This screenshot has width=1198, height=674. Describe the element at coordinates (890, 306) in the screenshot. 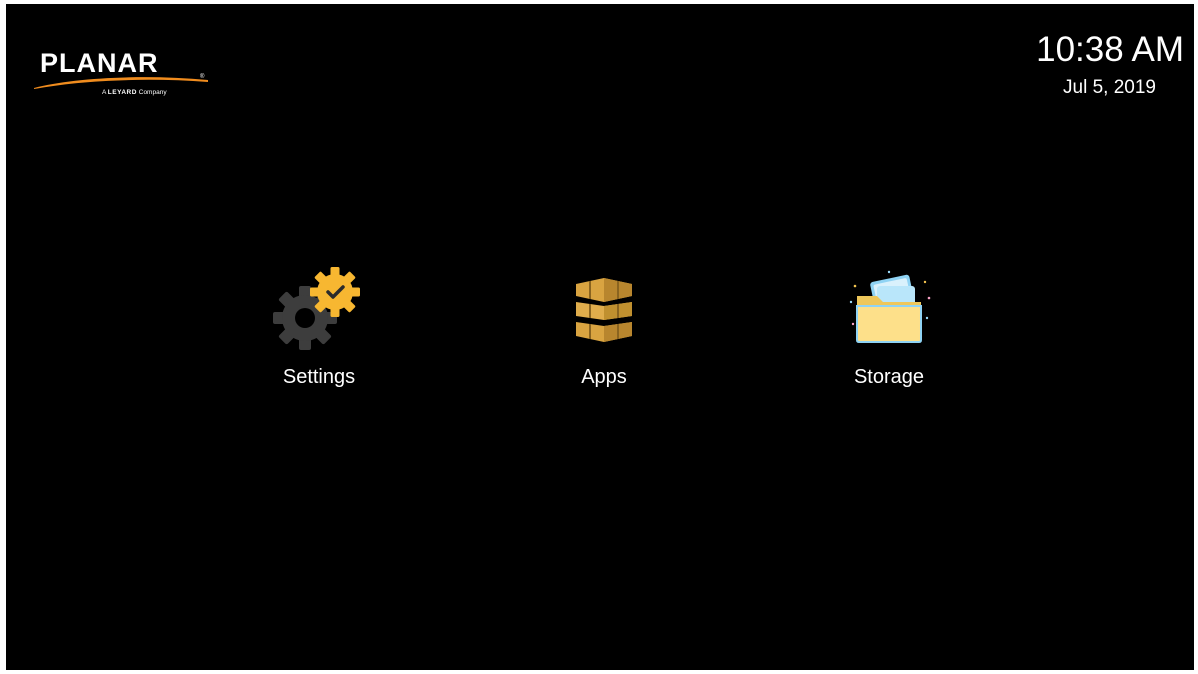

I see `storage-folder-icon` at that location.